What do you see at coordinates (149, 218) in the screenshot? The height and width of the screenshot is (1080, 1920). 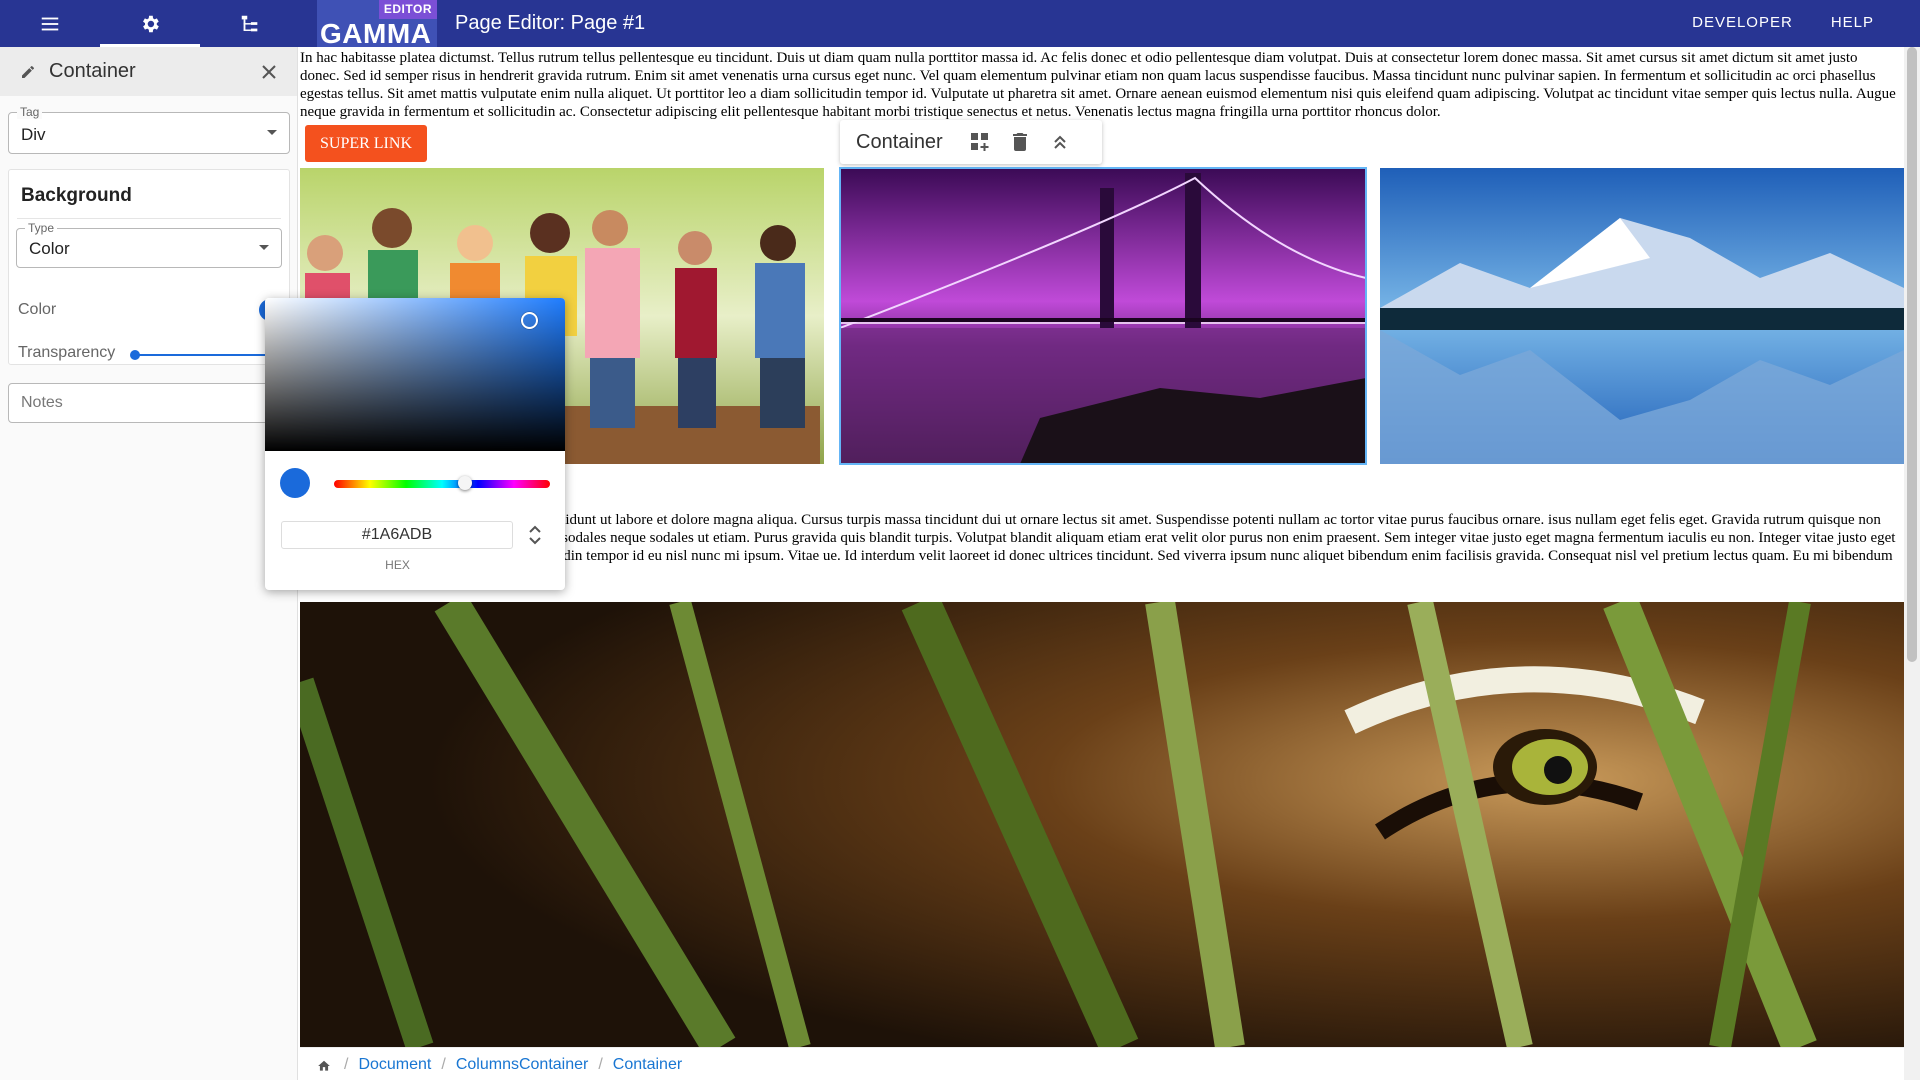 I see `divider` at bounding box center [149, 218].